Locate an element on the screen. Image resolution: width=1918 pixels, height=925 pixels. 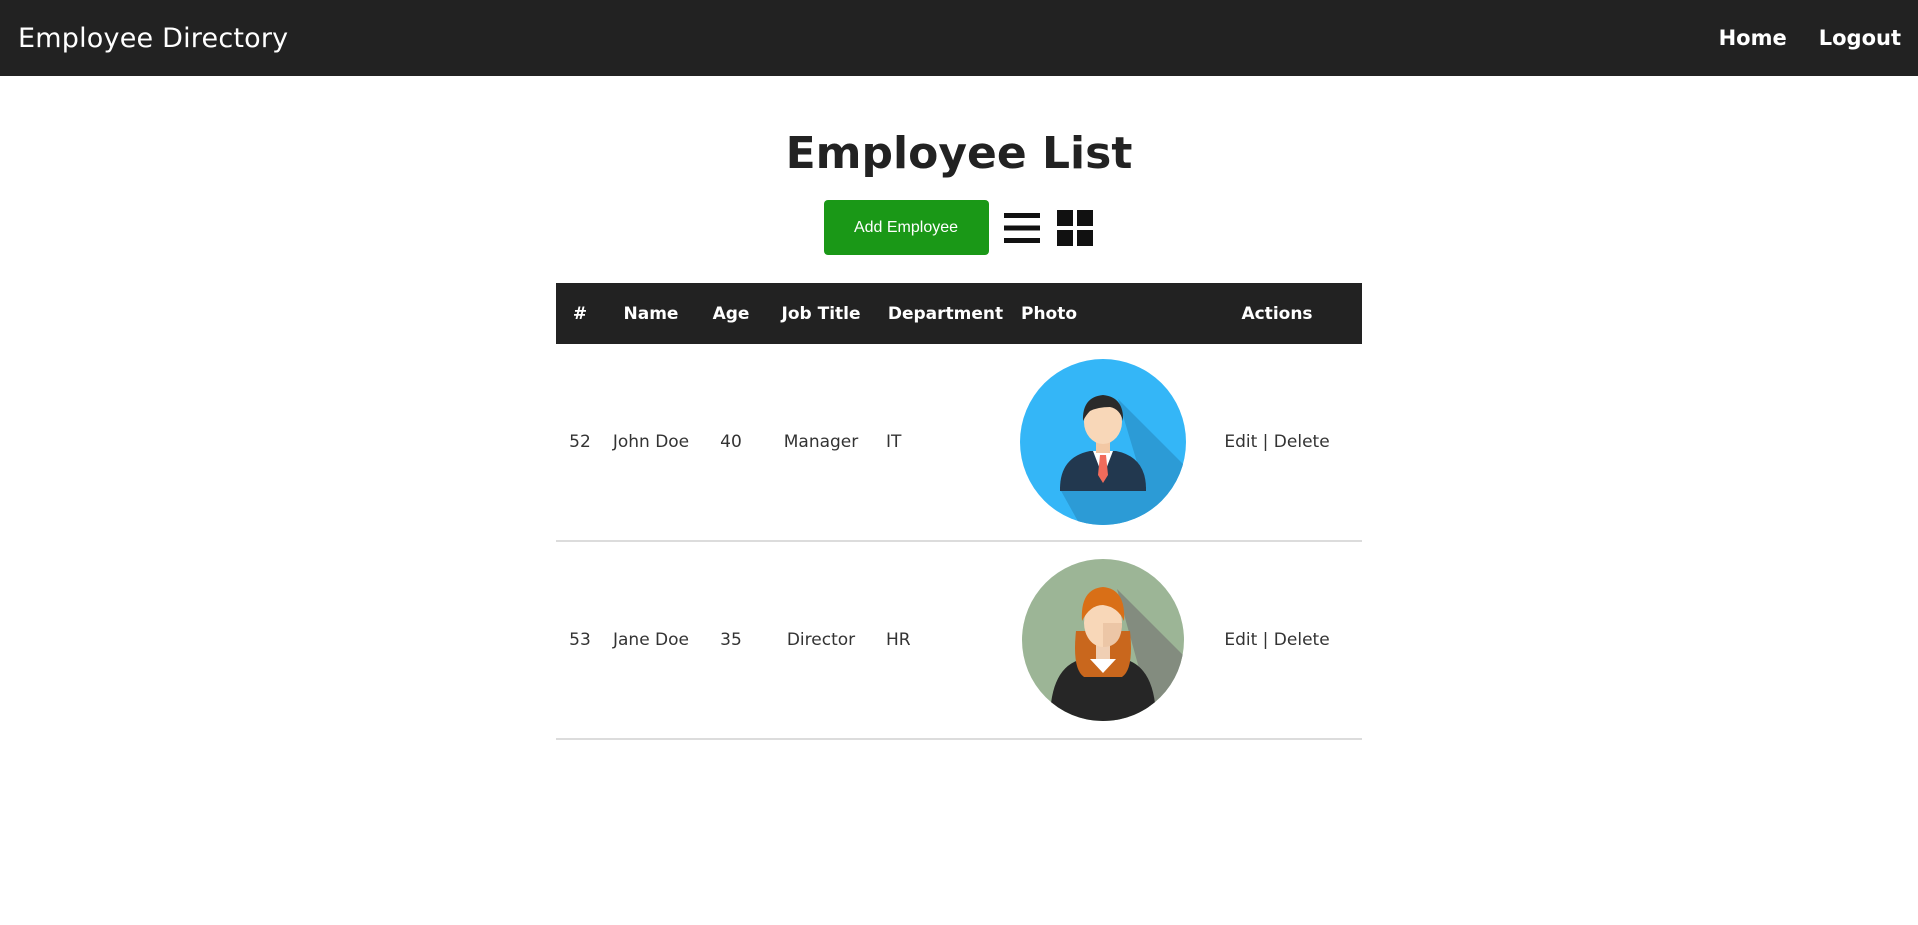
nav-home-link: Home is located at coordinates (1753, 38).